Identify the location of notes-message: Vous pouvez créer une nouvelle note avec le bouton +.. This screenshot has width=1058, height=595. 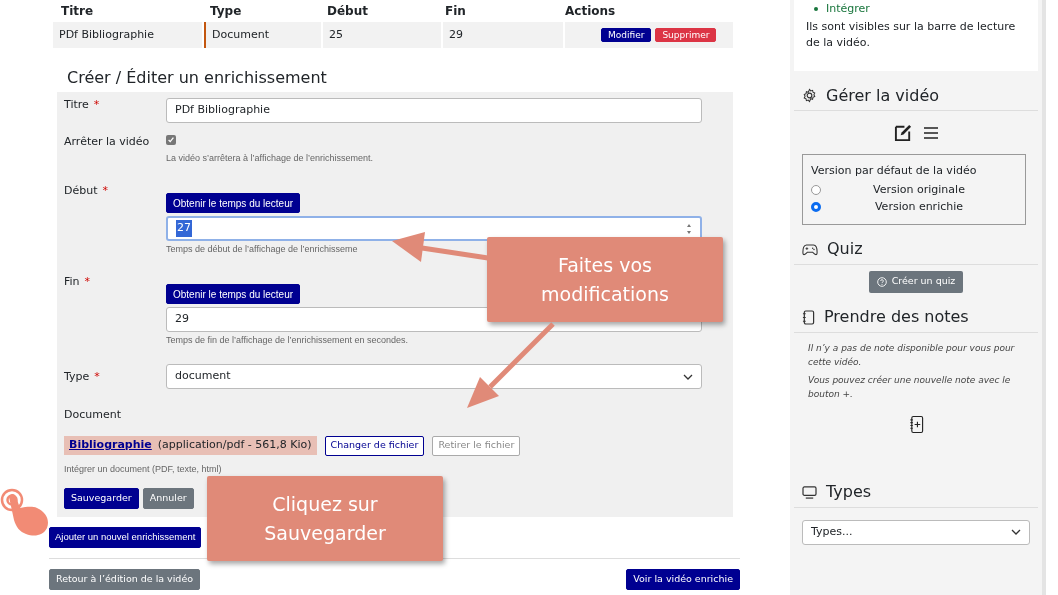
(910, 387).